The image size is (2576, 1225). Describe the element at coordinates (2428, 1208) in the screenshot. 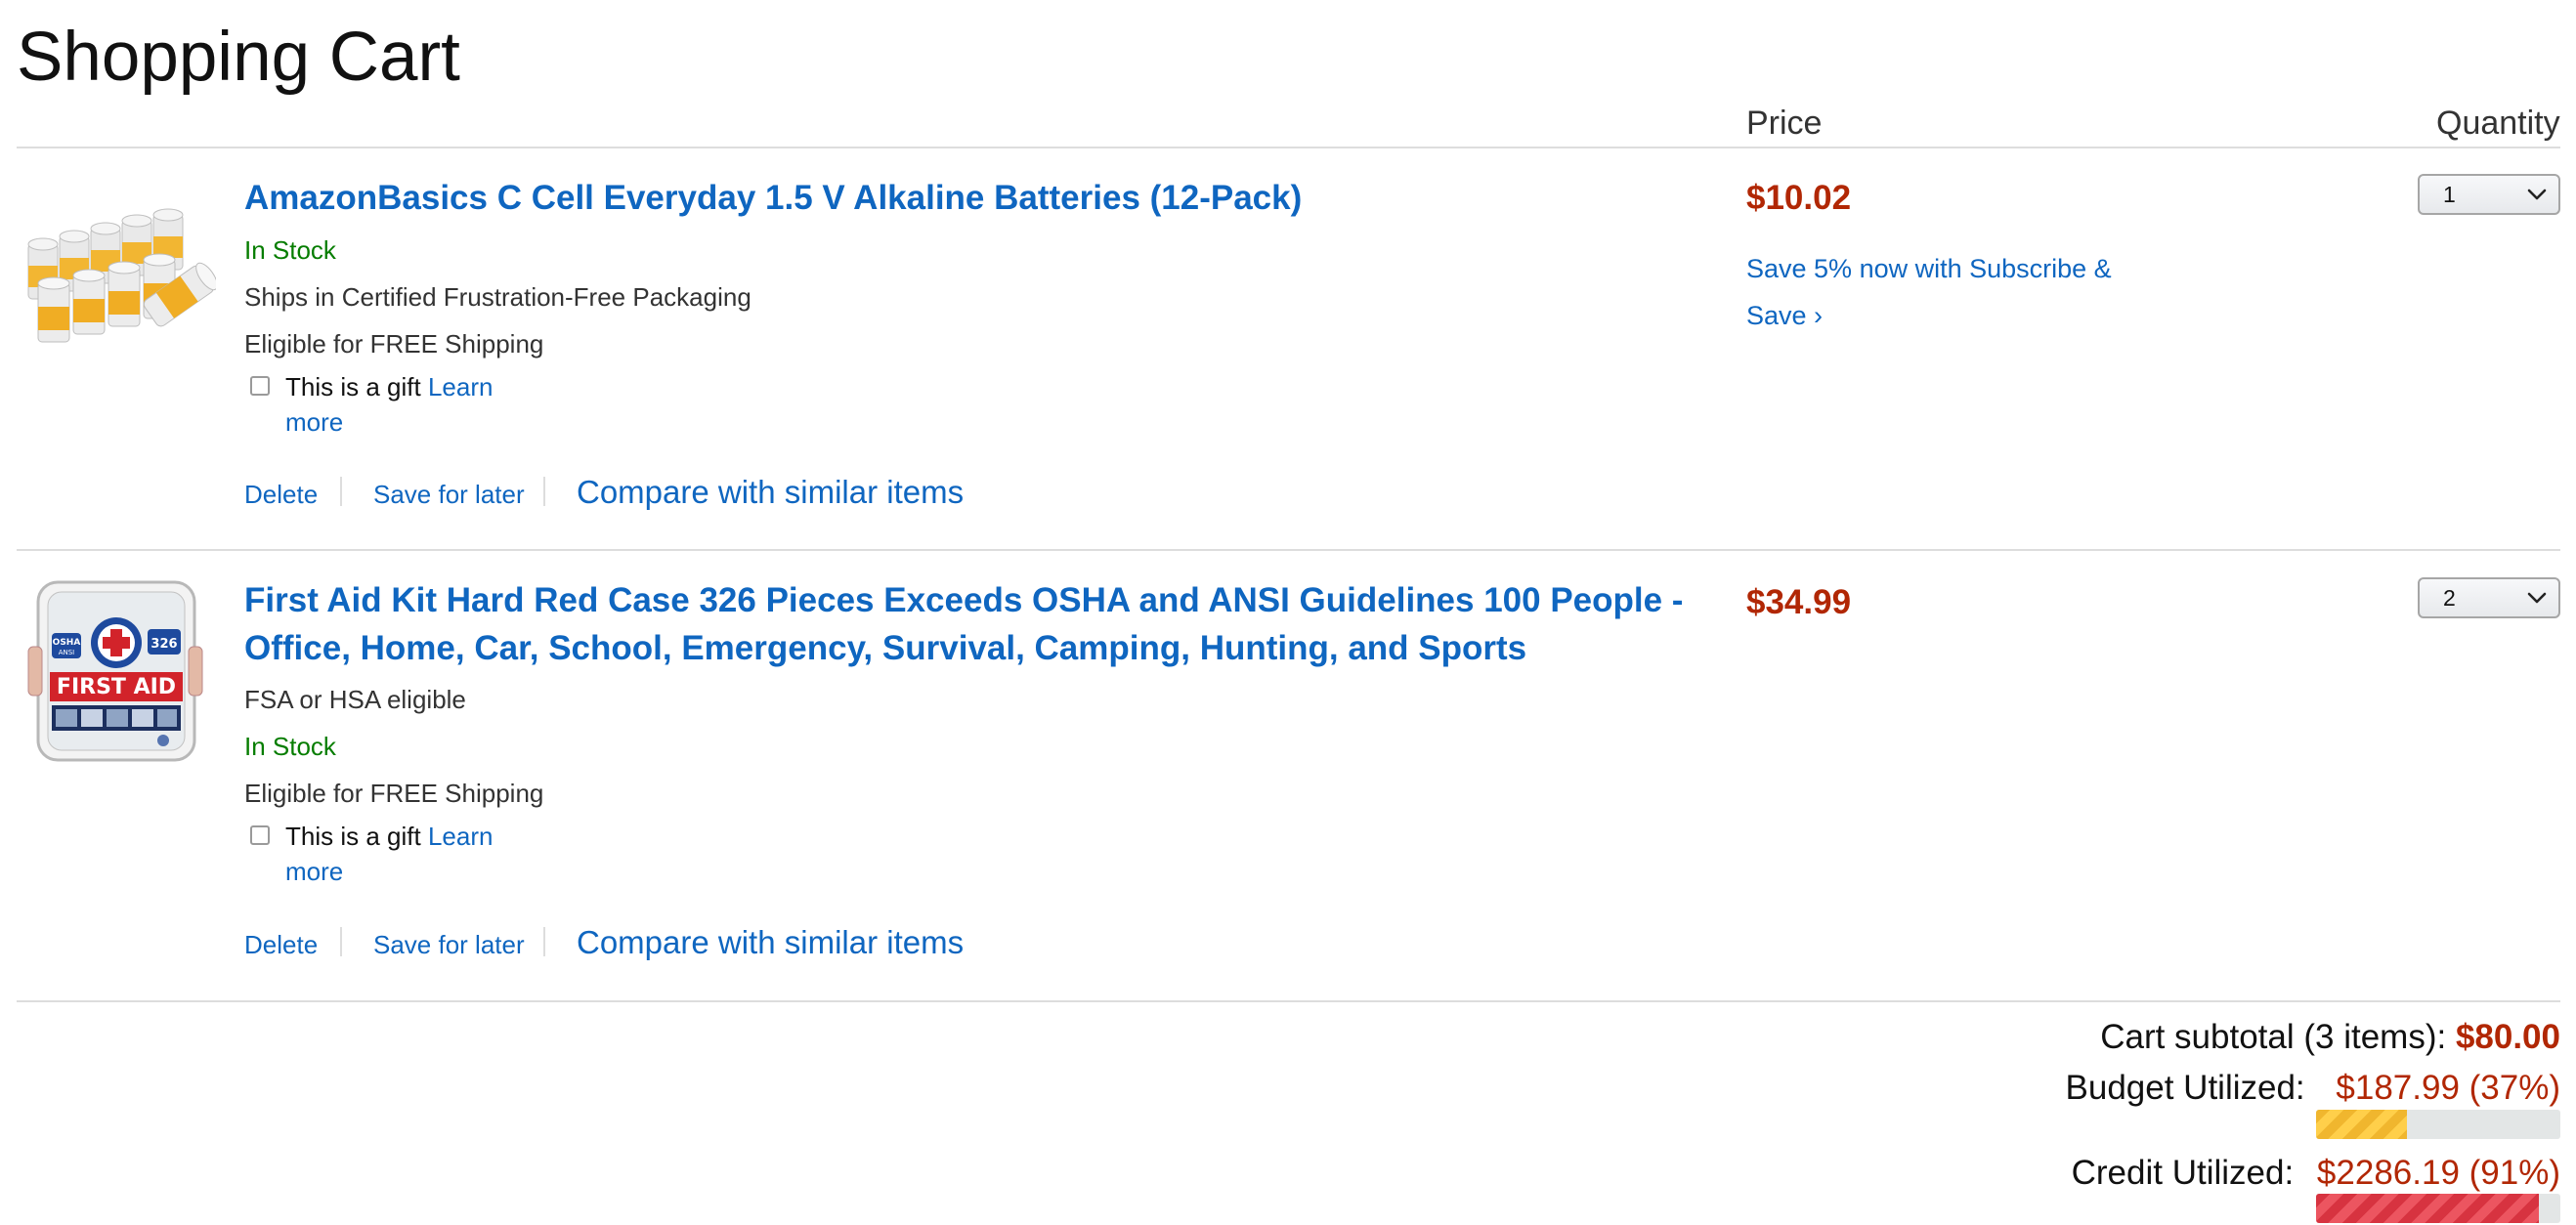

I see `credit-progress-fill` at that location.